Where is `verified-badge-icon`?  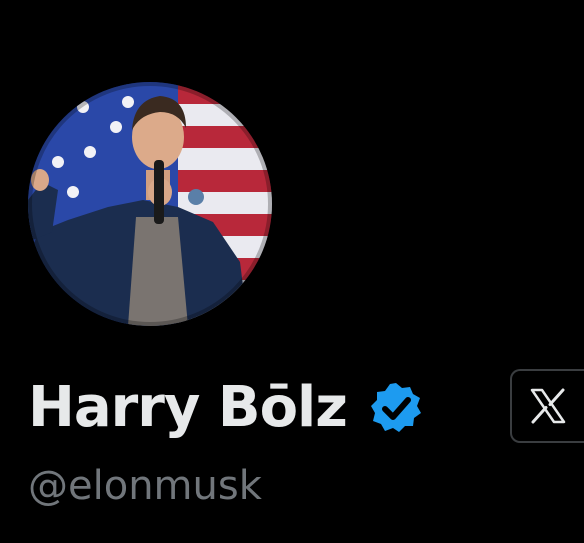
verified-badge-icon is located at coordinates (396, 408).